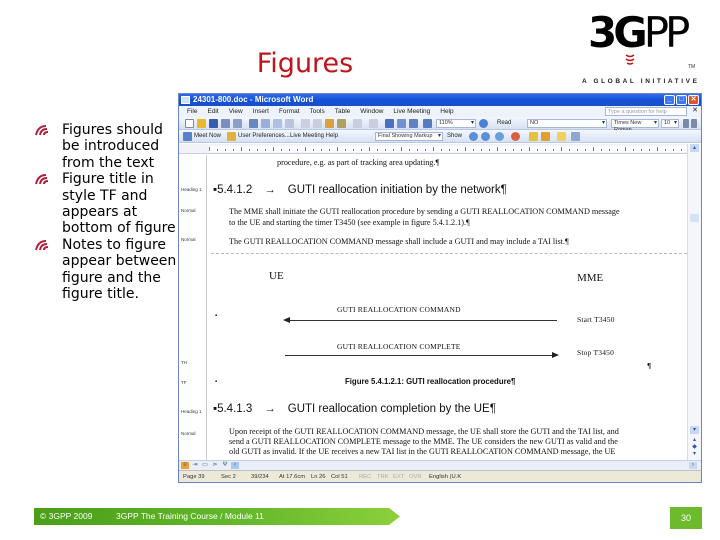 This screenshot has height=540, width=720. What do you see at coordinates (195, 465) in the screenshot?
I see `web-layout-icon: ⇥` at bounding box center [195, 465].